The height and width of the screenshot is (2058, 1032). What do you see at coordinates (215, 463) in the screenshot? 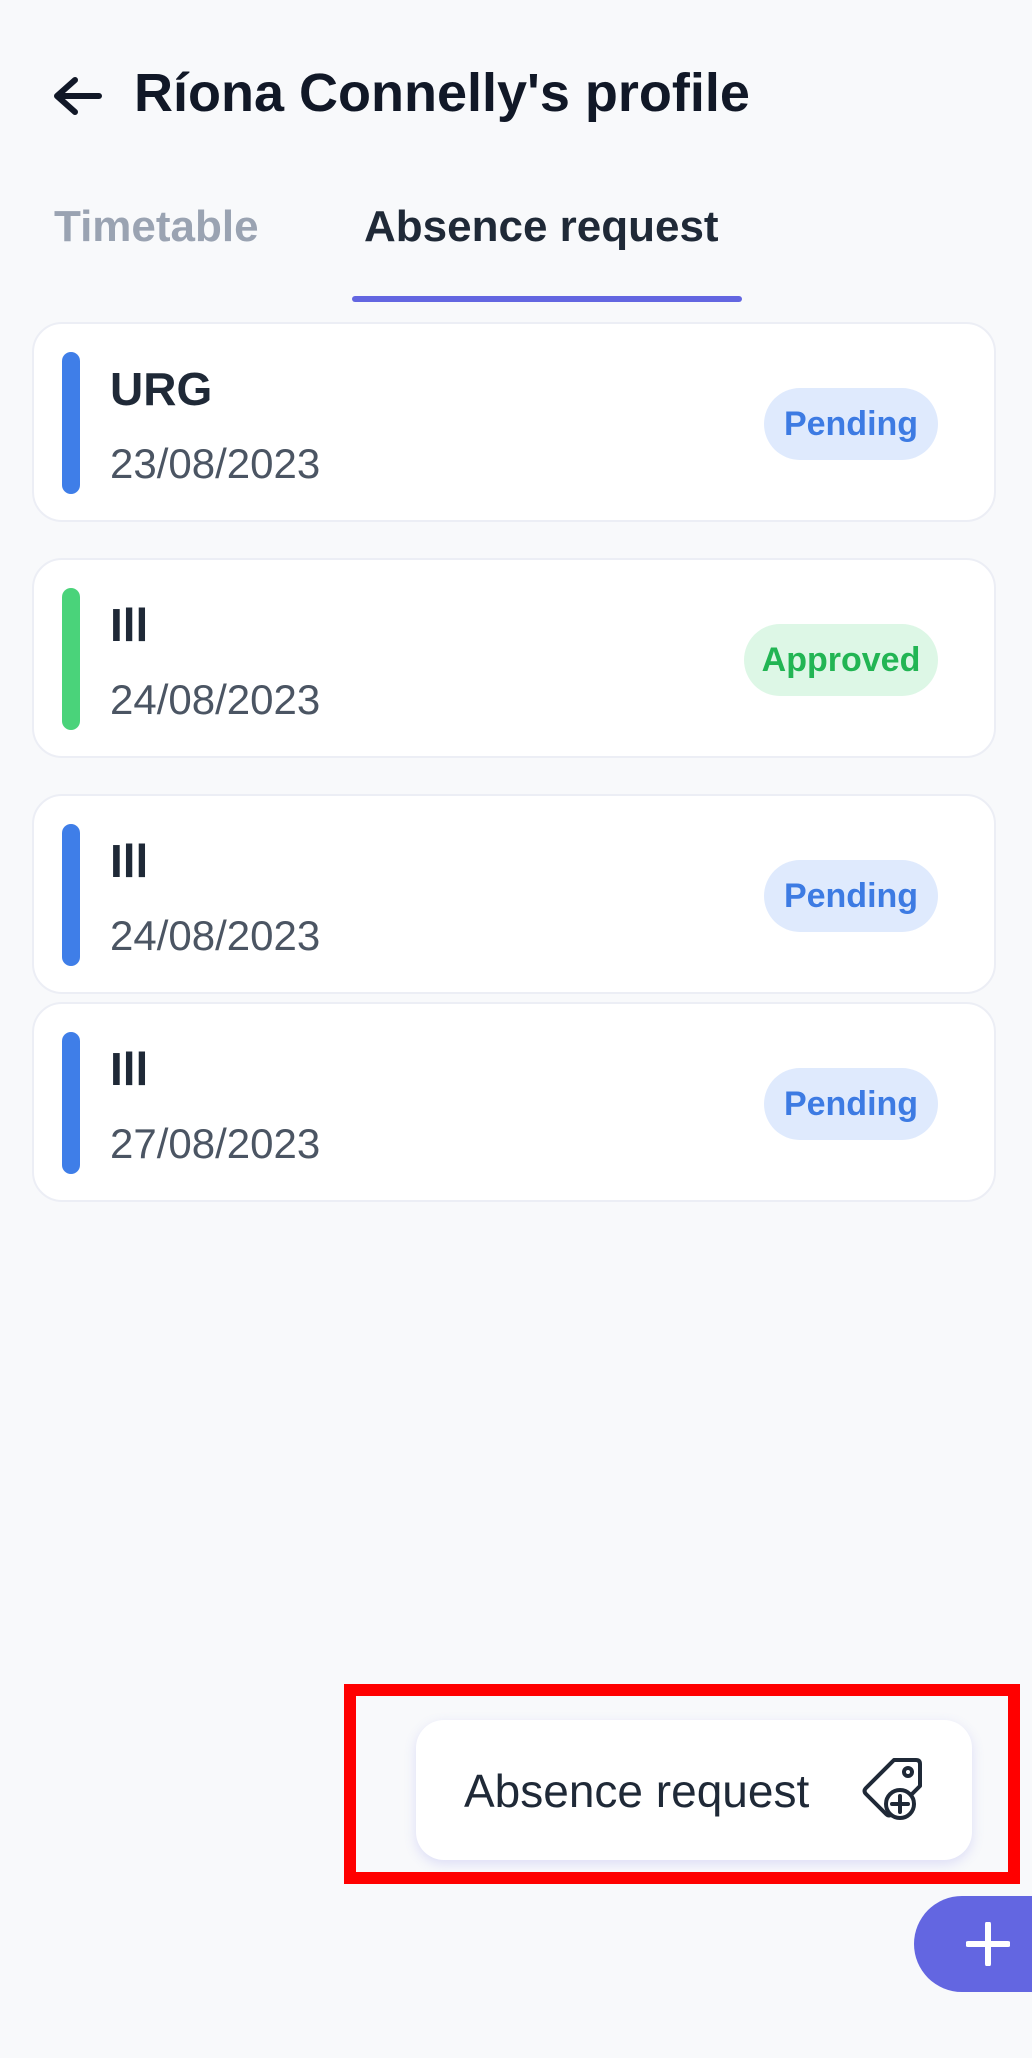
I see `request-date: 23/08/2023` at bounding box center [215, 463].